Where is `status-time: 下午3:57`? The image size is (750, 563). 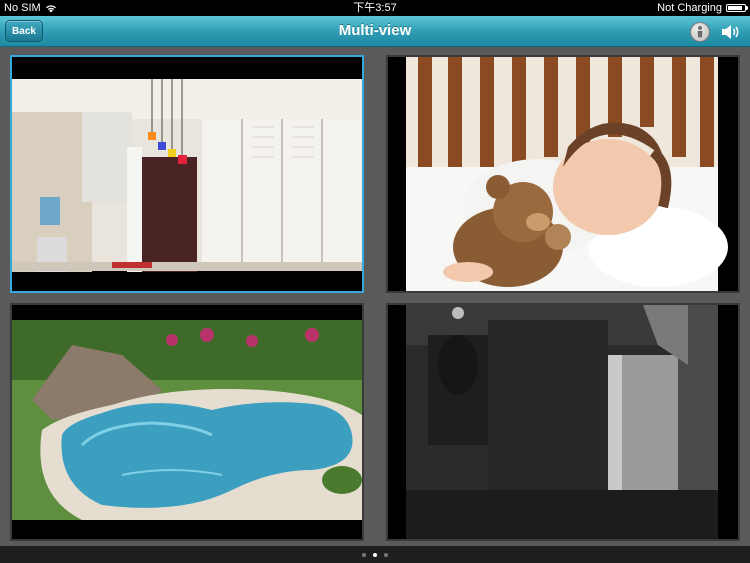
status-time: 下午3:57 is located at coordinates (375, 8).